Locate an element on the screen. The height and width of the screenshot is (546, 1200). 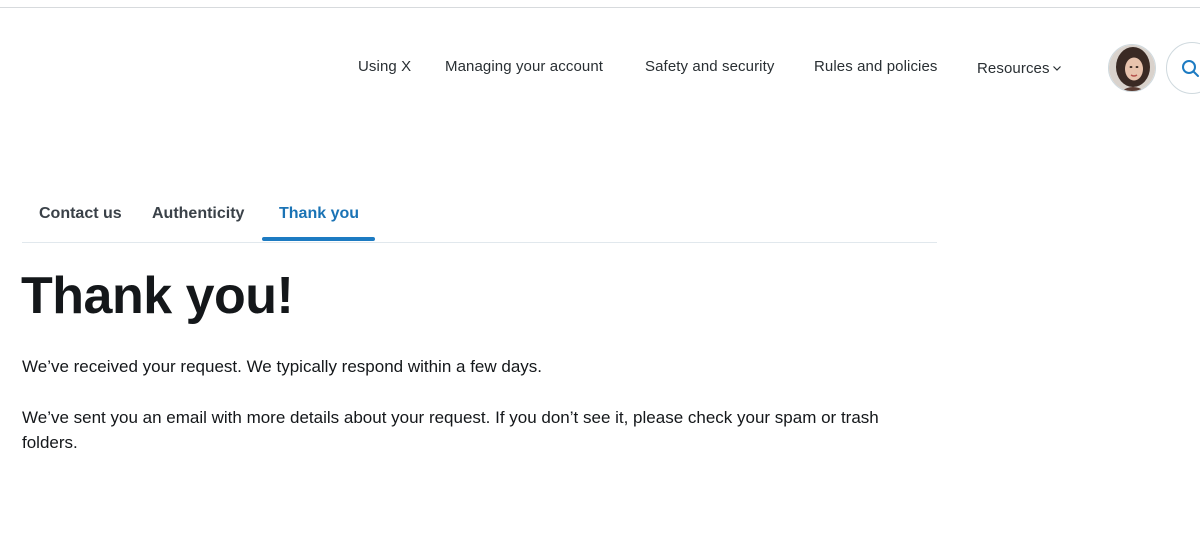
chevron-down-icon is located at coordinates (1056, 67).